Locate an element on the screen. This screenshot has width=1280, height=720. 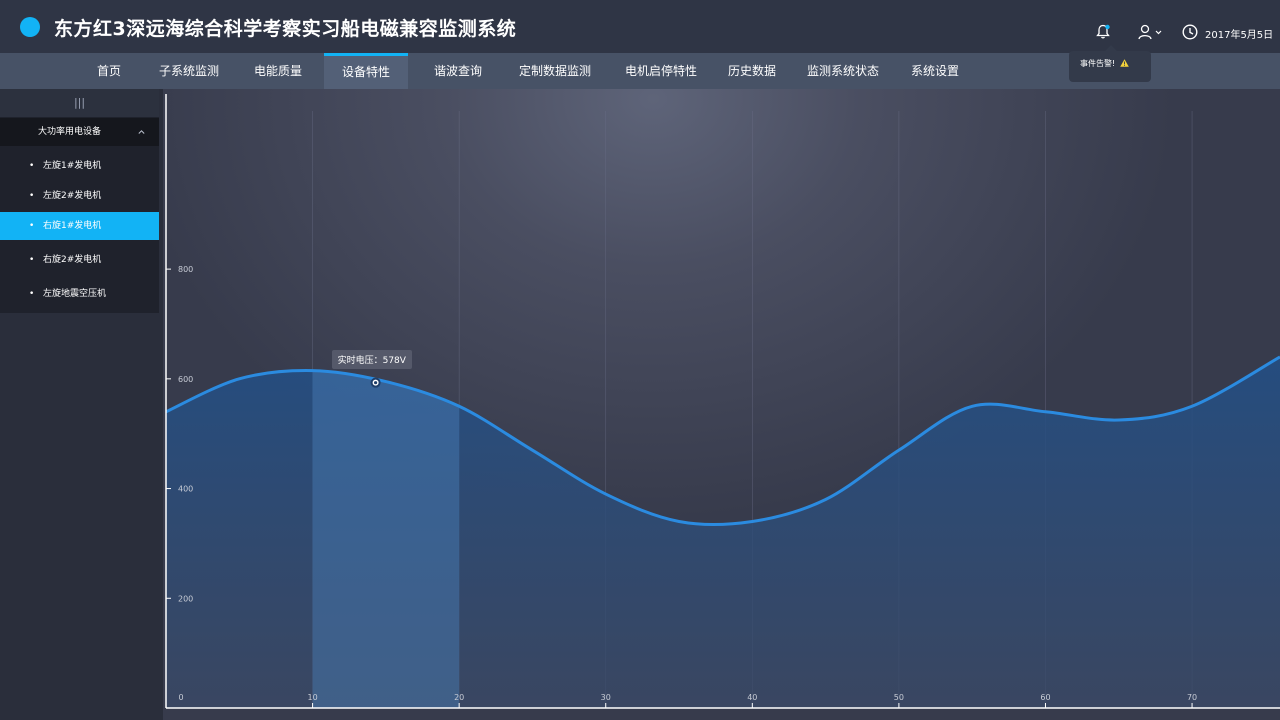
nav-item-power-quality: 电能质量 is located at coordinates (278, 71).